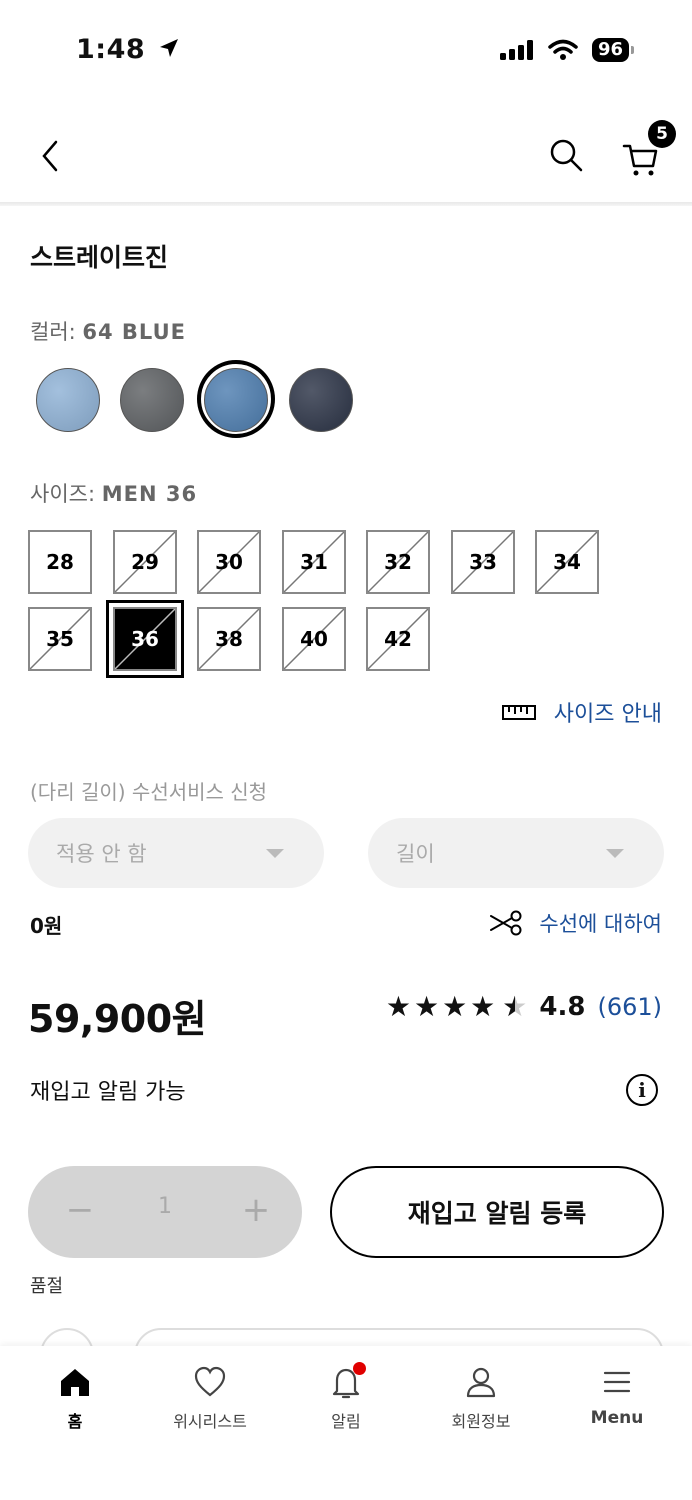 The width and height of the screenshot is (692, 1500). I want to click on status-time: 1:48, so click(128, 49).